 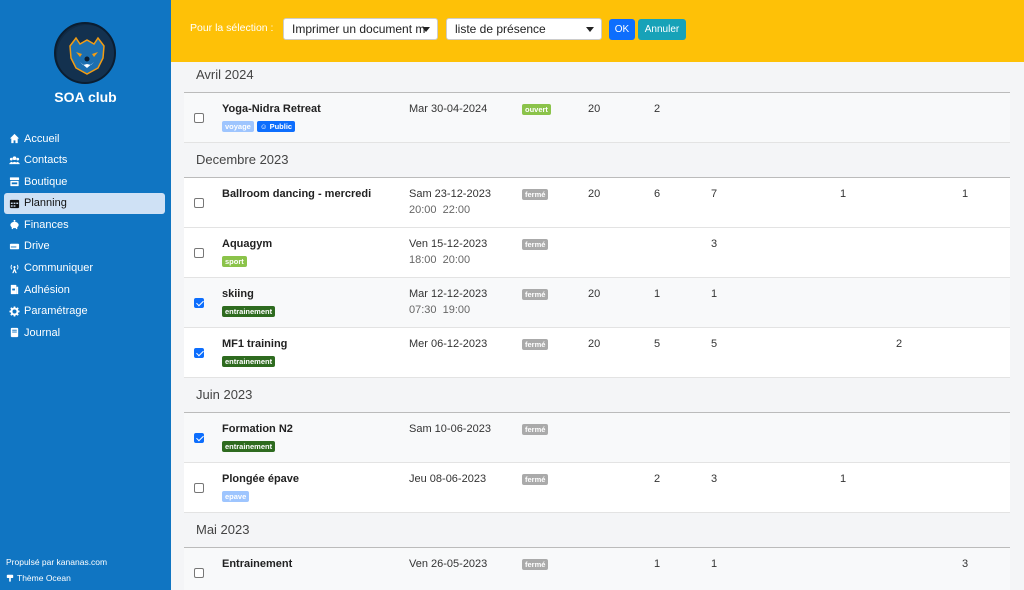 What do you see at coordinates (84, 224) in the screenshot?
I see `sidebar-item-finances: Finances` at bounding box center [84, 224].